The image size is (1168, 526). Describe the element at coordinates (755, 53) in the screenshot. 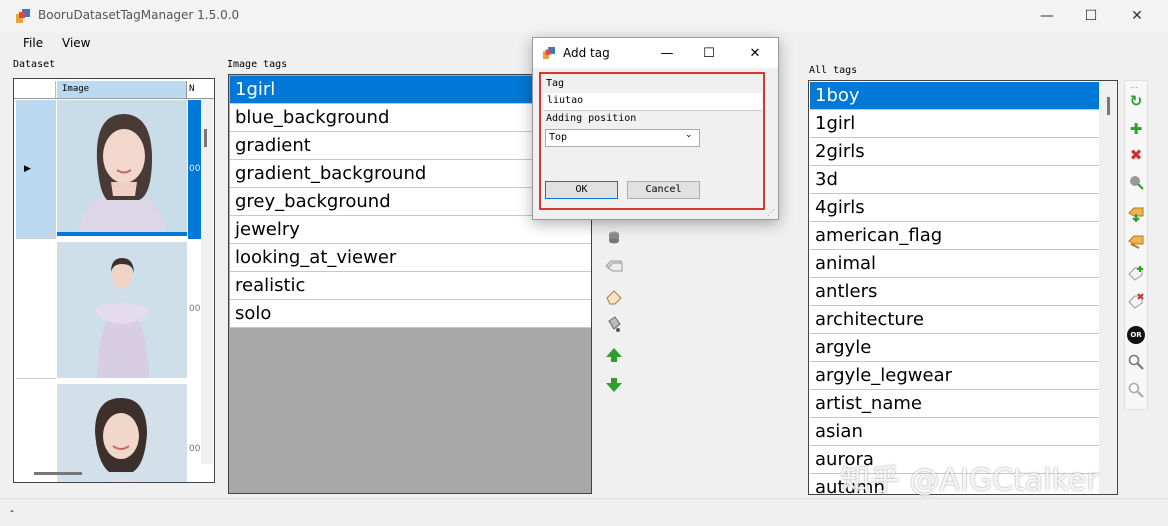

I see `dialog-close-button: ✕` at that location.